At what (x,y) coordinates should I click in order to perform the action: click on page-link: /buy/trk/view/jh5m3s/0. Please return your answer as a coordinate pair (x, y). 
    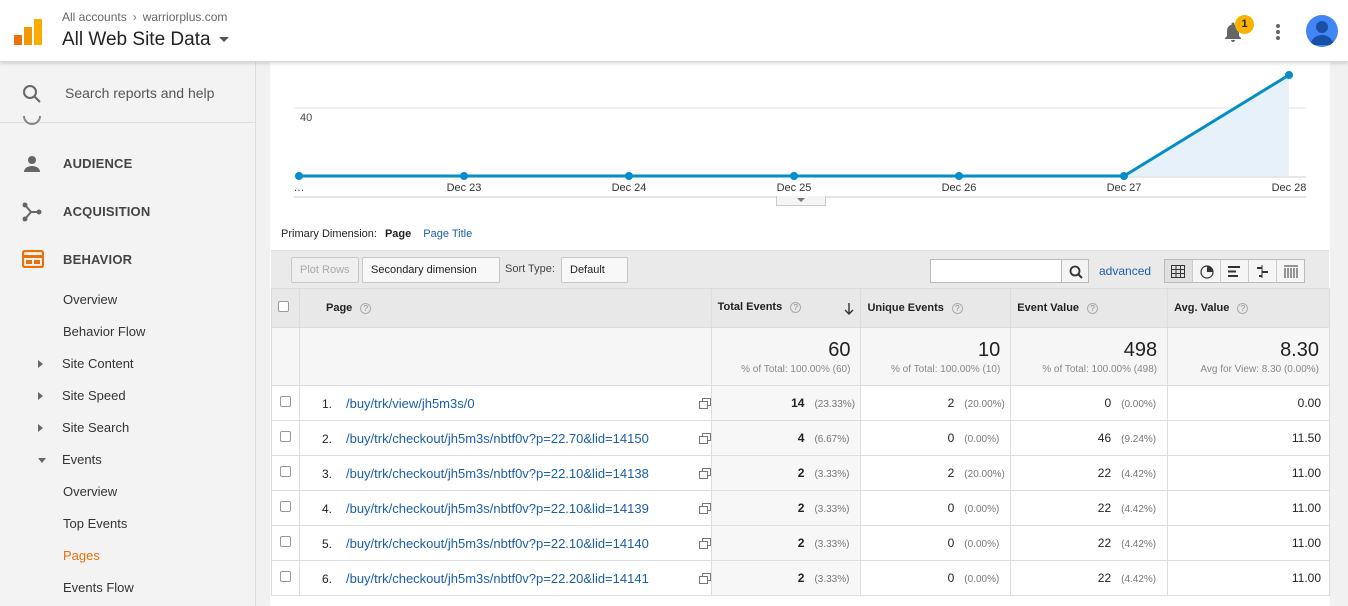
    Looking at the image, I should click on (410, 403).